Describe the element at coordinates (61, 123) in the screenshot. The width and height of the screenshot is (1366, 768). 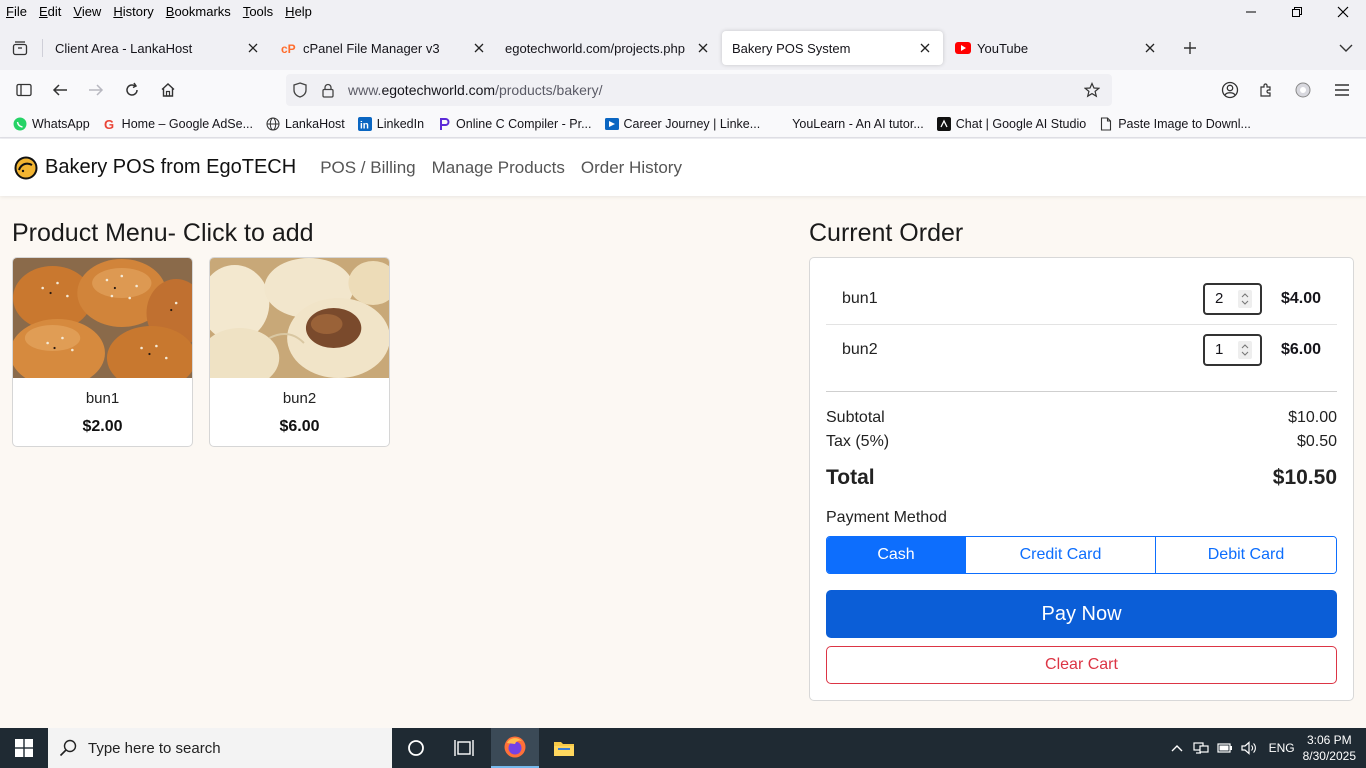
I see `bookmark-label: WhatsApp` at that location.